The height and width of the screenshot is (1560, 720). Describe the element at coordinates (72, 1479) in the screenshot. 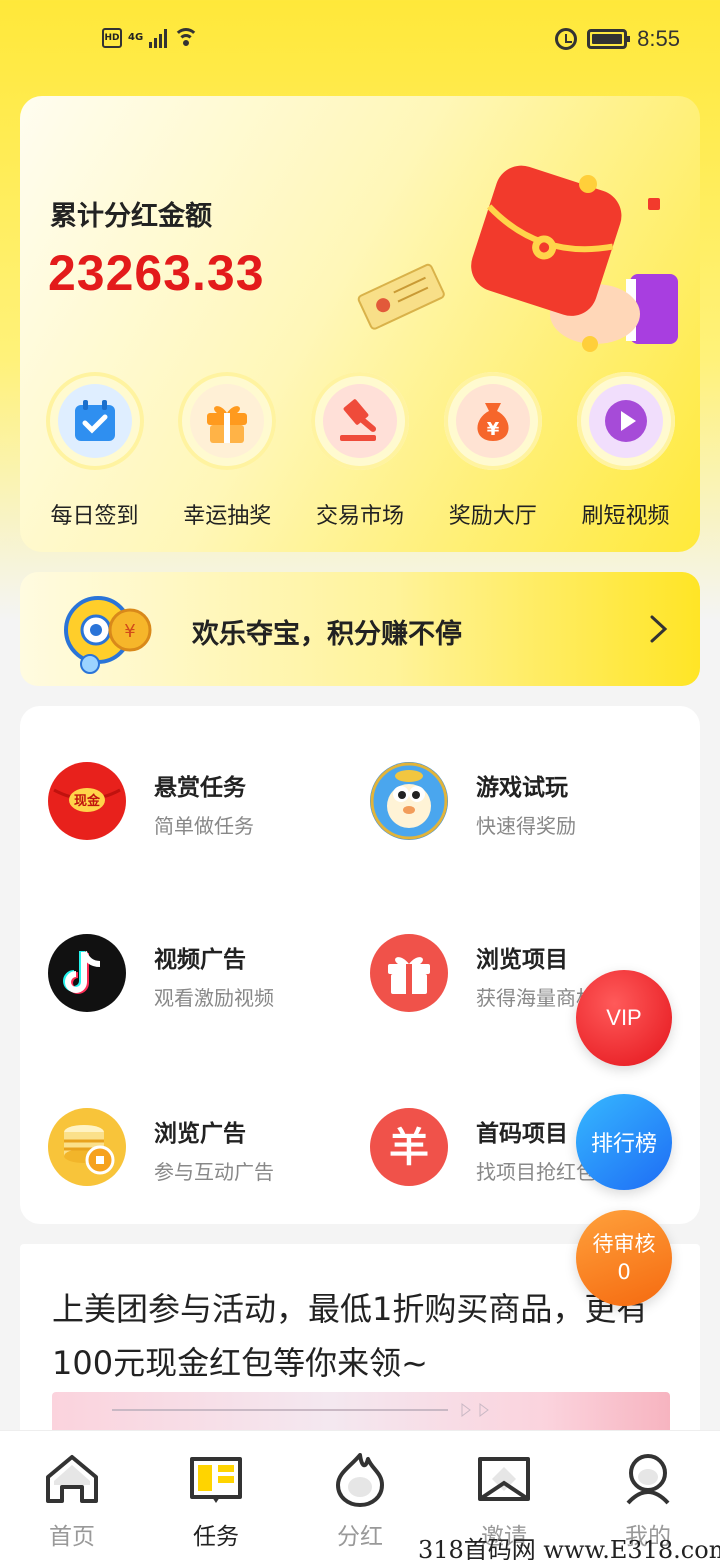

I see `home-icon` at that location.